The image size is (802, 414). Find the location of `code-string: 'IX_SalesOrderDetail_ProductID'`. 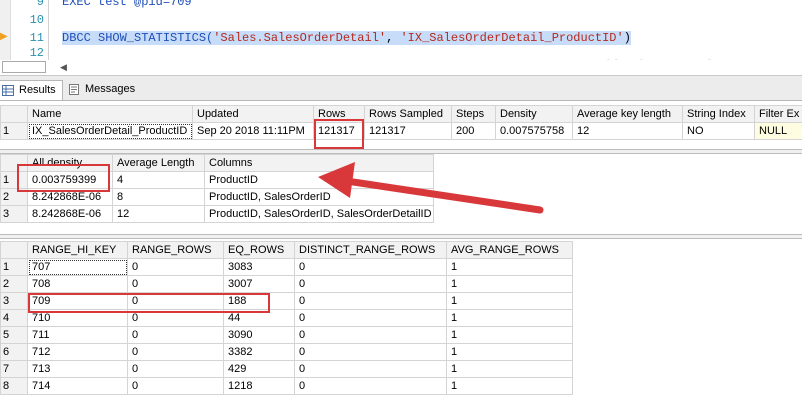

code-string: 'IX_SalesOrderDetail_ProductID' is located at coordinates (512, 38).